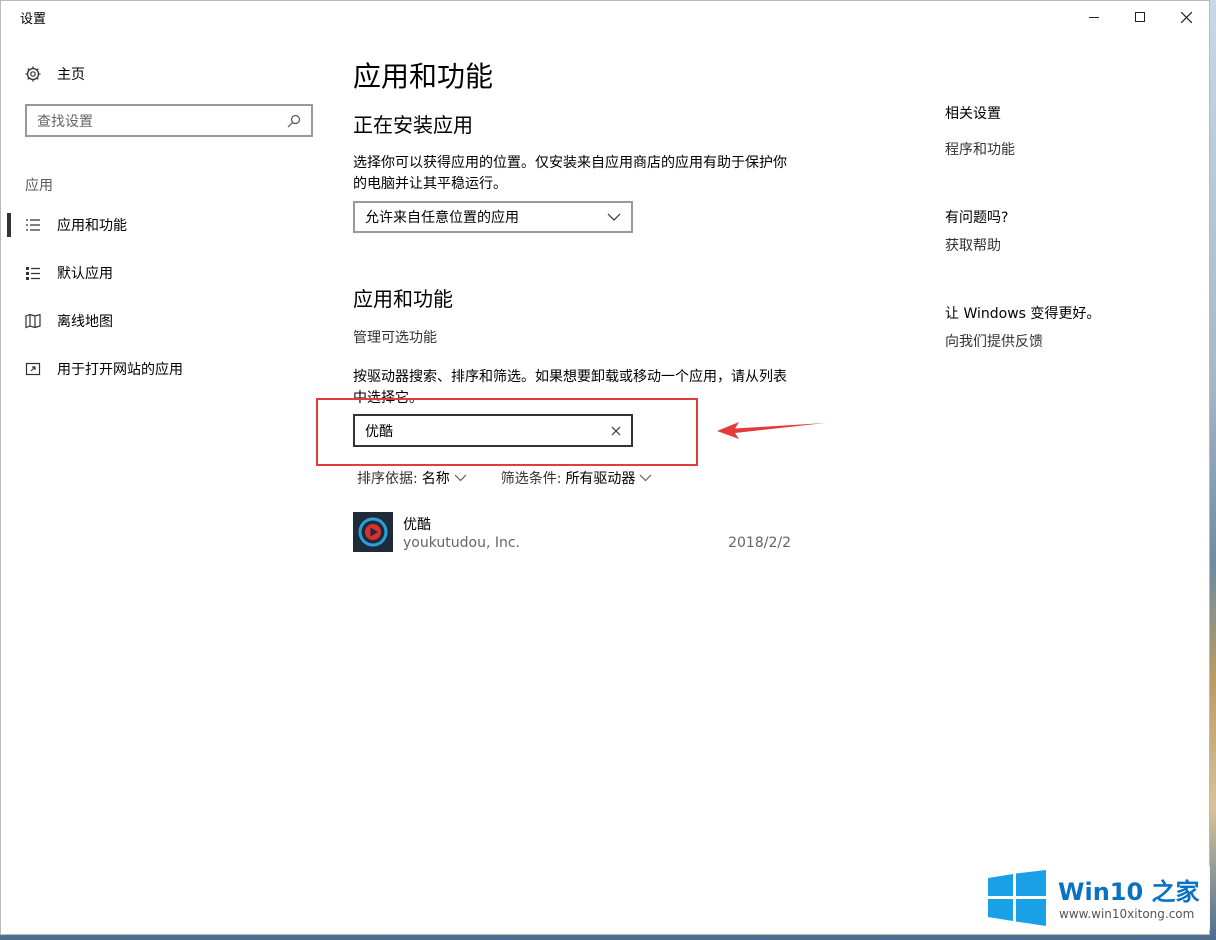 This screenshot has width=1216, height=940. I want to click on get-help-link: 获取帮助, so click(973, 245).